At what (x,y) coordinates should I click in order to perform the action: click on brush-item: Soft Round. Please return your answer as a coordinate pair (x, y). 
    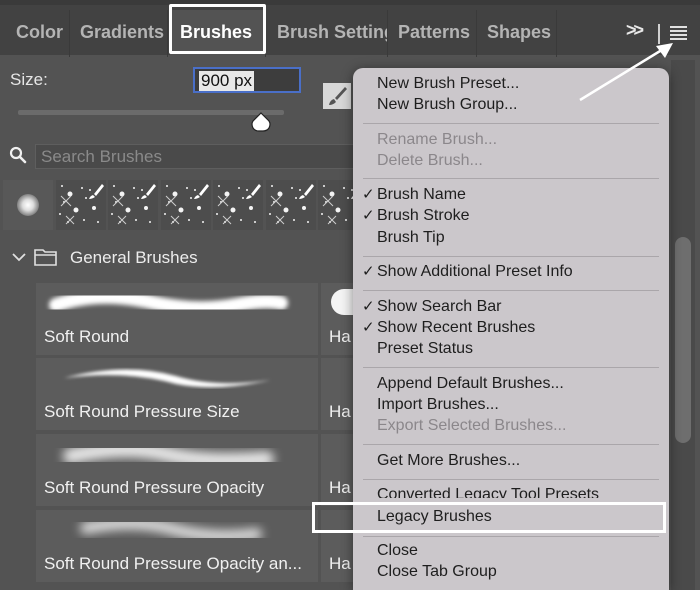
    Looking at the image, I should click on (177, 319).